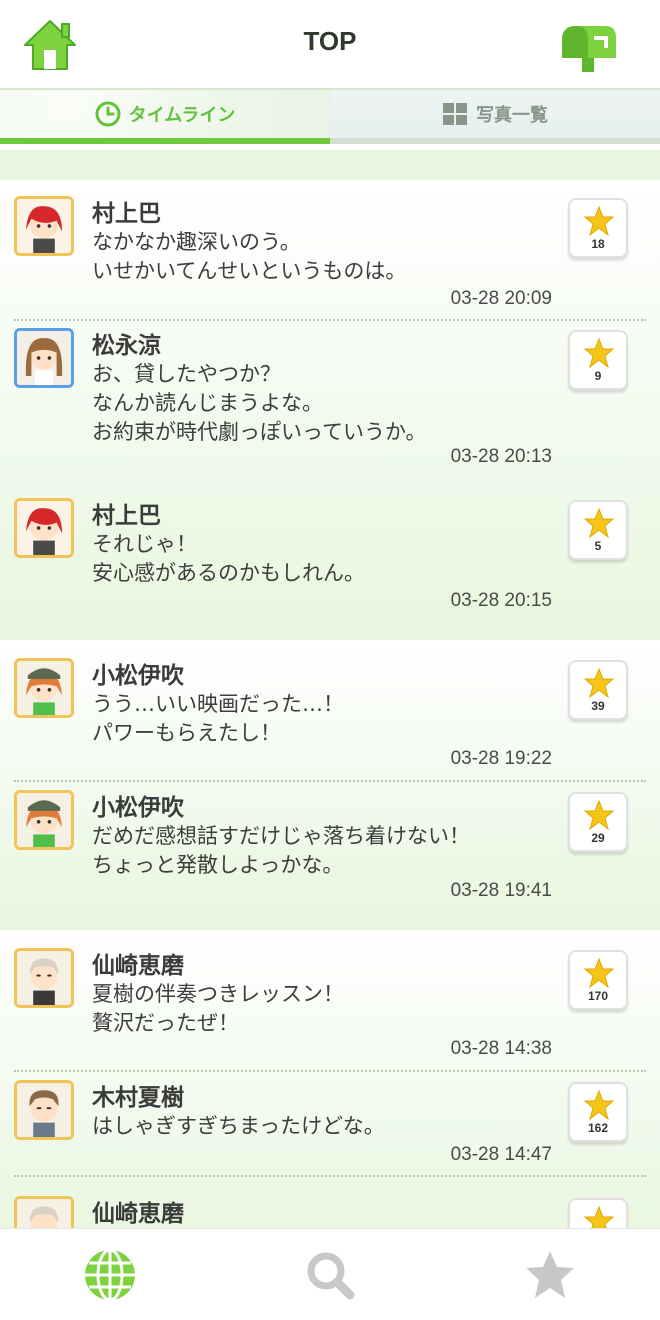 The image size is (660, 1320). I want to click on tab-timeline-label: タイムライン, so click(182, 115).